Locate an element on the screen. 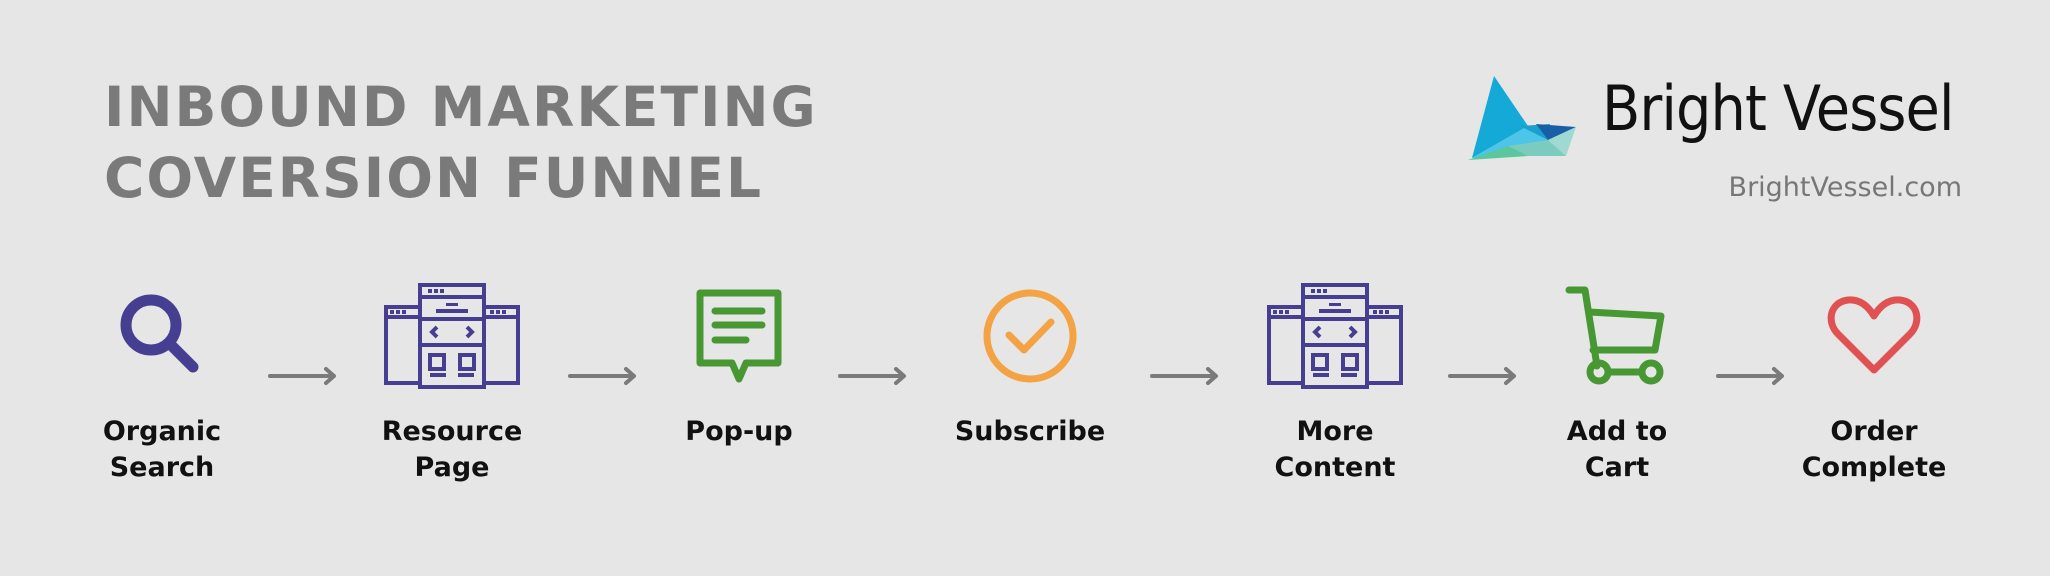 This screenshot has width=2050, height=576. step-organic-search: Organic Search is located at coordinates (162, 383).